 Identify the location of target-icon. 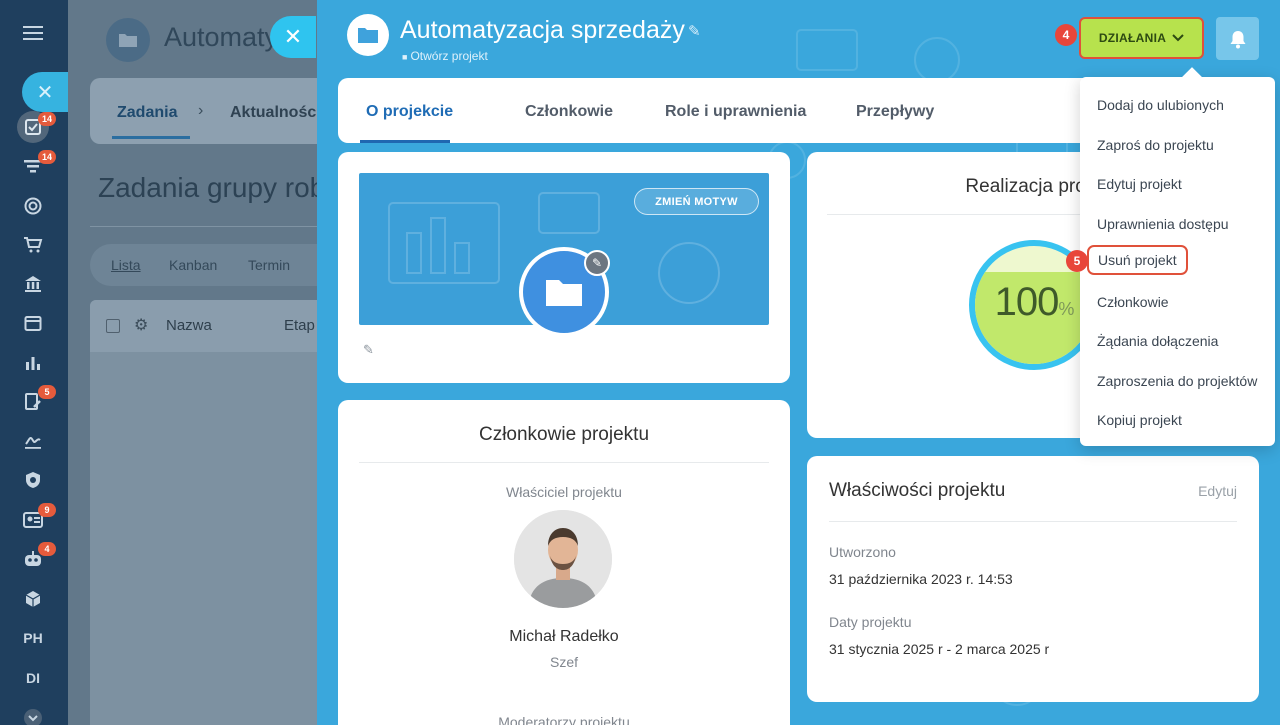
(33, 206).